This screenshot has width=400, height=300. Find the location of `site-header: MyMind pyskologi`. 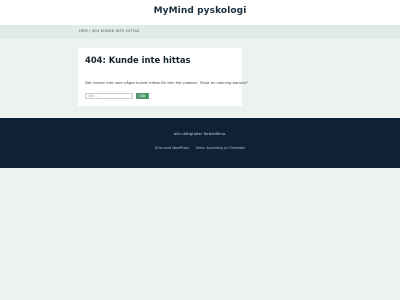

site-header: MyMind pyskologi is located at coordinates (200, 12).